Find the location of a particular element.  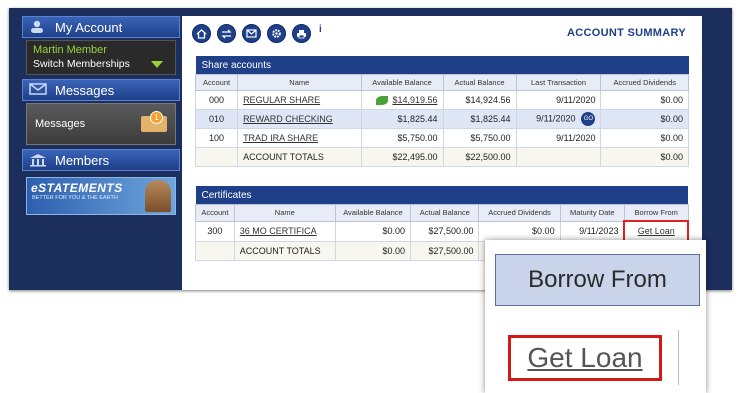

actual-balance: $14,924.56 is located at coordinates (479, 100).